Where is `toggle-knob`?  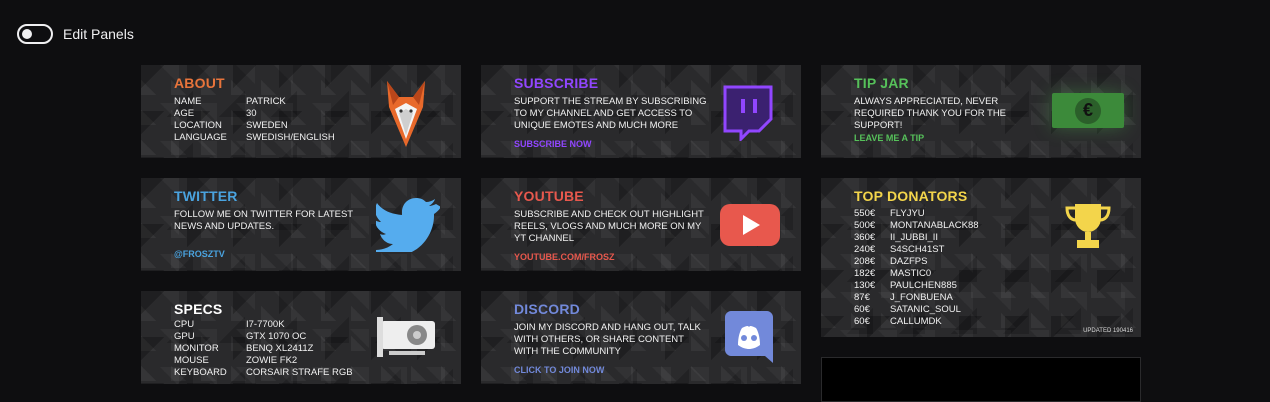
toggle-knob is located at coordinates (27, 34).